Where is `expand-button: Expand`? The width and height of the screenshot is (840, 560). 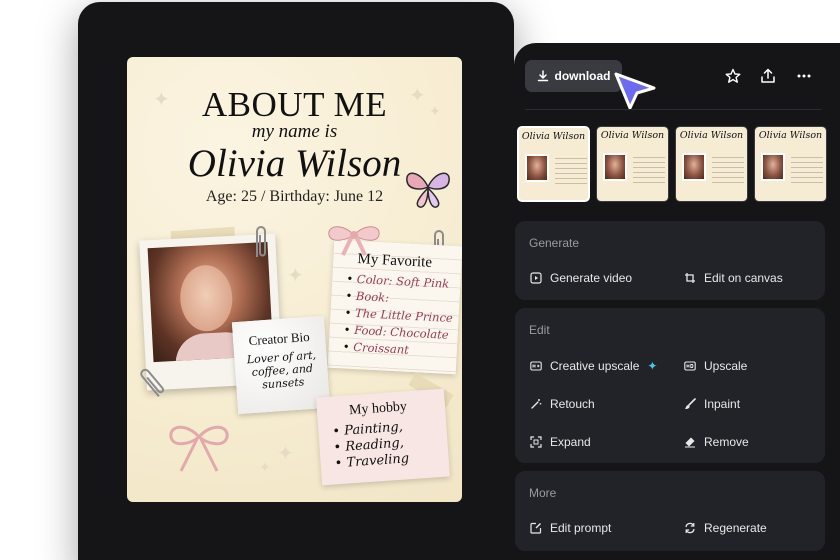 expand-button: Expand is located at coordinates (560, 442).